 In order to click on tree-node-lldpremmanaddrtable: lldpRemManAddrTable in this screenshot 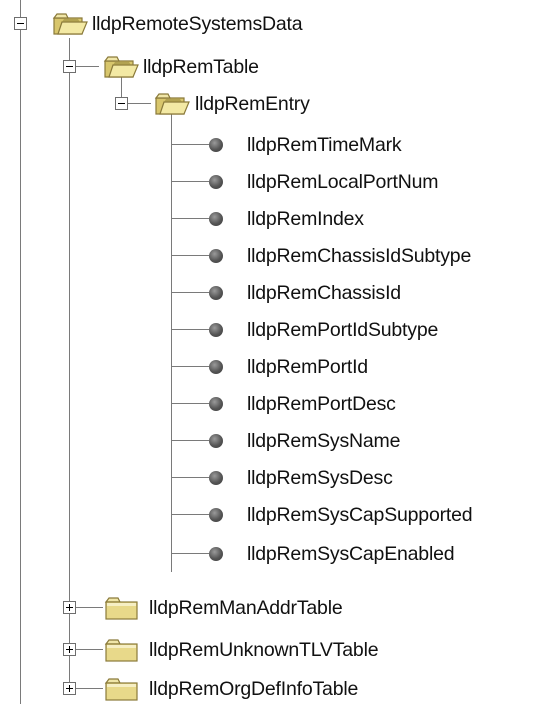, I will do `click(277, 608)`.